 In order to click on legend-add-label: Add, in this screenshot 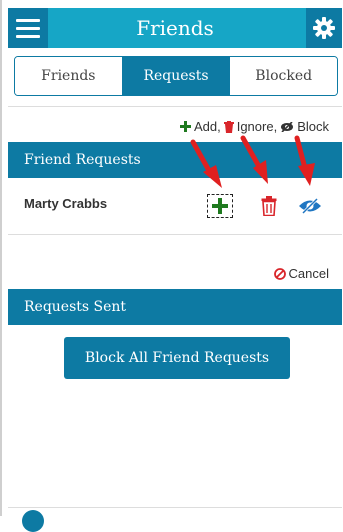, I will do `click(207, 126)`.